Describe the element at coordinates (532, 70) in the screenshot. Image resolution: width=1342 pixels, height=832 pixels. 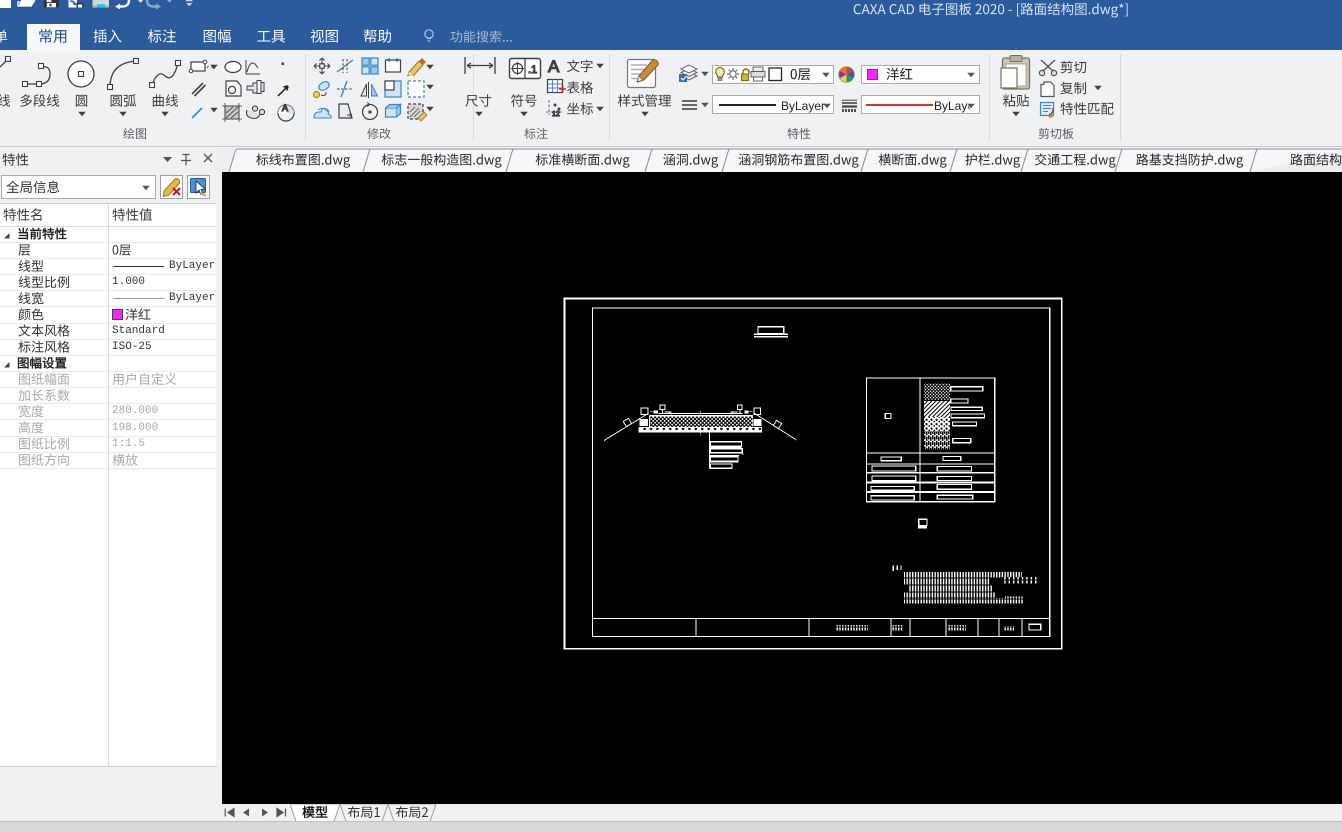
I see `svg-text: .1` at that location.